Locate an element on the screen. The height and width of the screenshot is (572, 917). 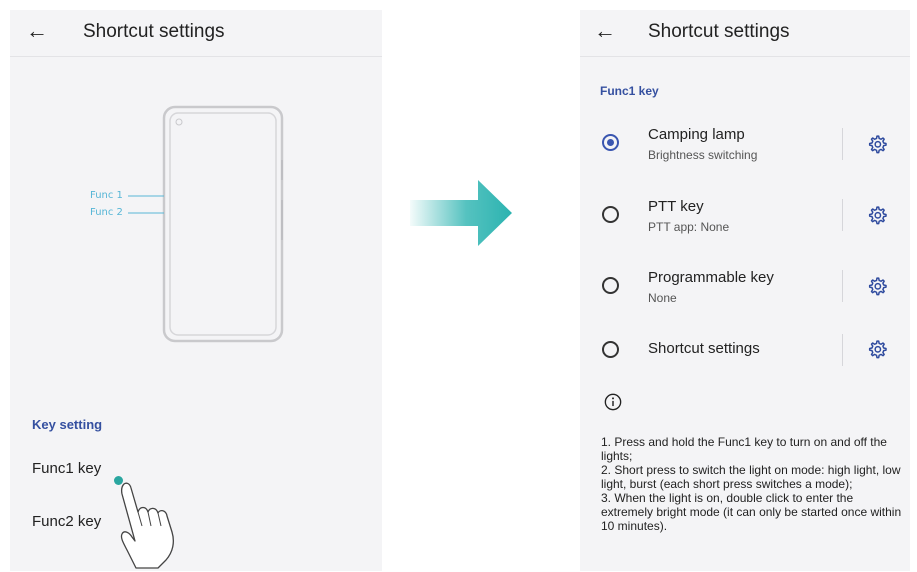
option-ptt-key: PTT key PTT app: None is located at coordinates (745, 215).